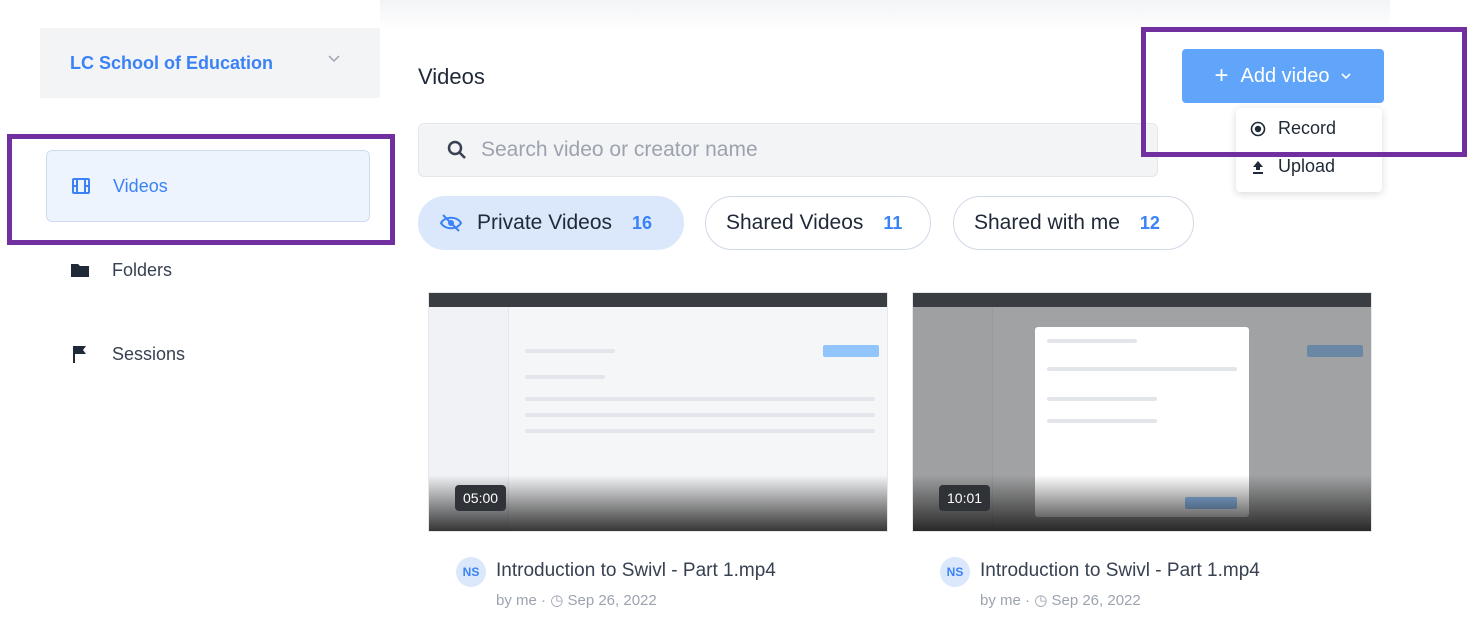 This screenshot has width=1470, height=628. I want to click on filter-label: Shared with me, so click(1047, 222).